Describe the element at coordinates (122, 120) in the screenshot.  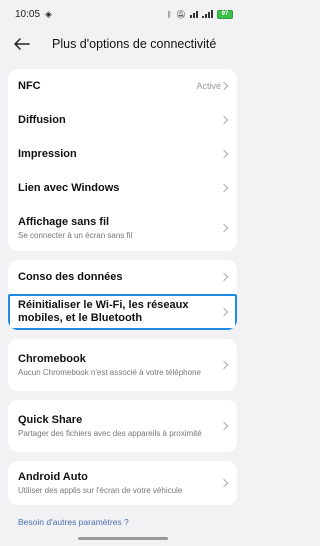
I see `diffusion-item: Diffusion` at that location.